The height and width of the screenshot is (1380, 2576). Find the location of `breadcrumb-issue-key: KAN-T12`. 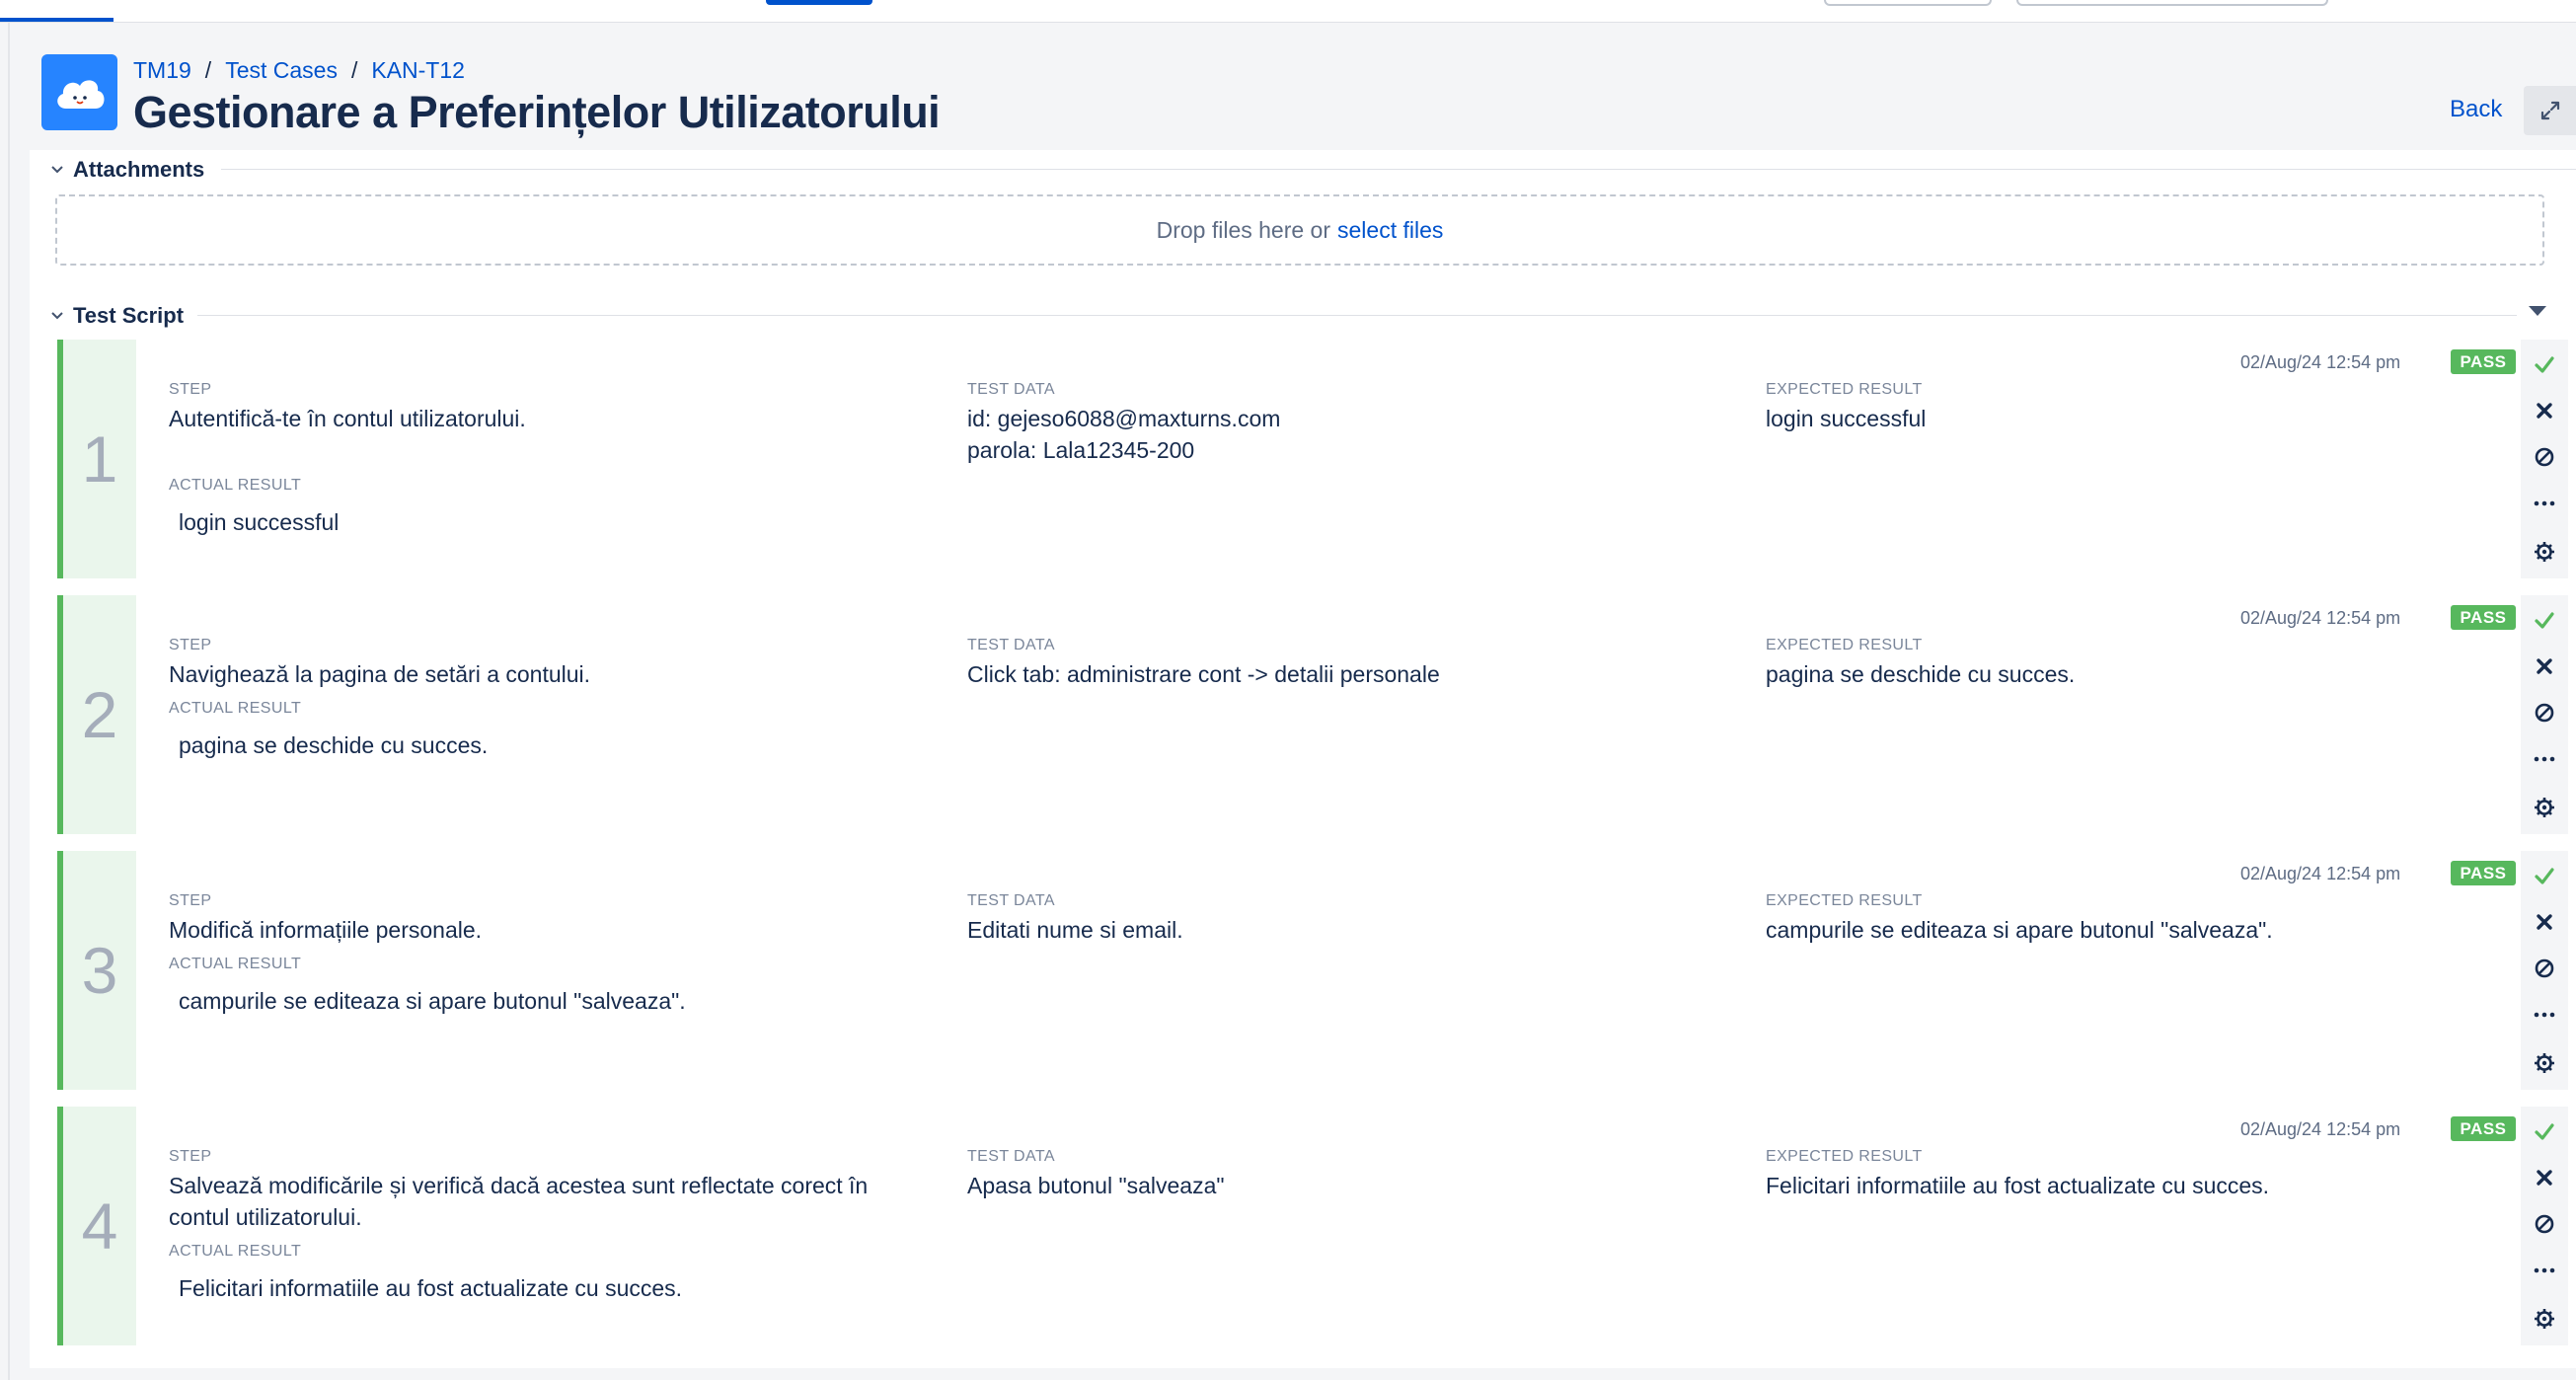

breadcrumb-issue-key: KAN-T12 is located at coordinates (418, 70).